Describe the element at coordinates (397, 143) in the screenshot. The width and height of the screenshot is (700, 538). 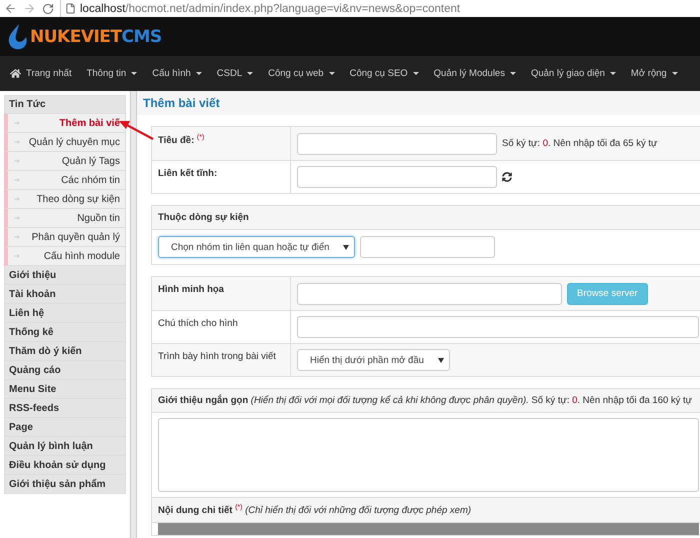
I see `title-field` at that location.